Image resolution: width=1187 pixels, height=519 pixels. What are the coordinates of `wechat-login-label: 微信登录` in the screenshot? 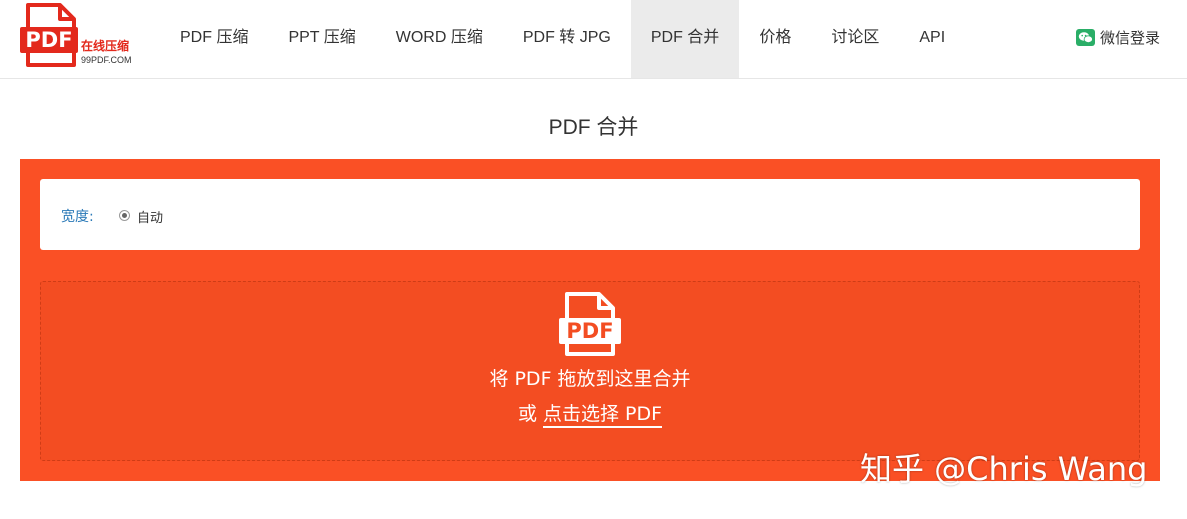 It's located at (1129, 38).